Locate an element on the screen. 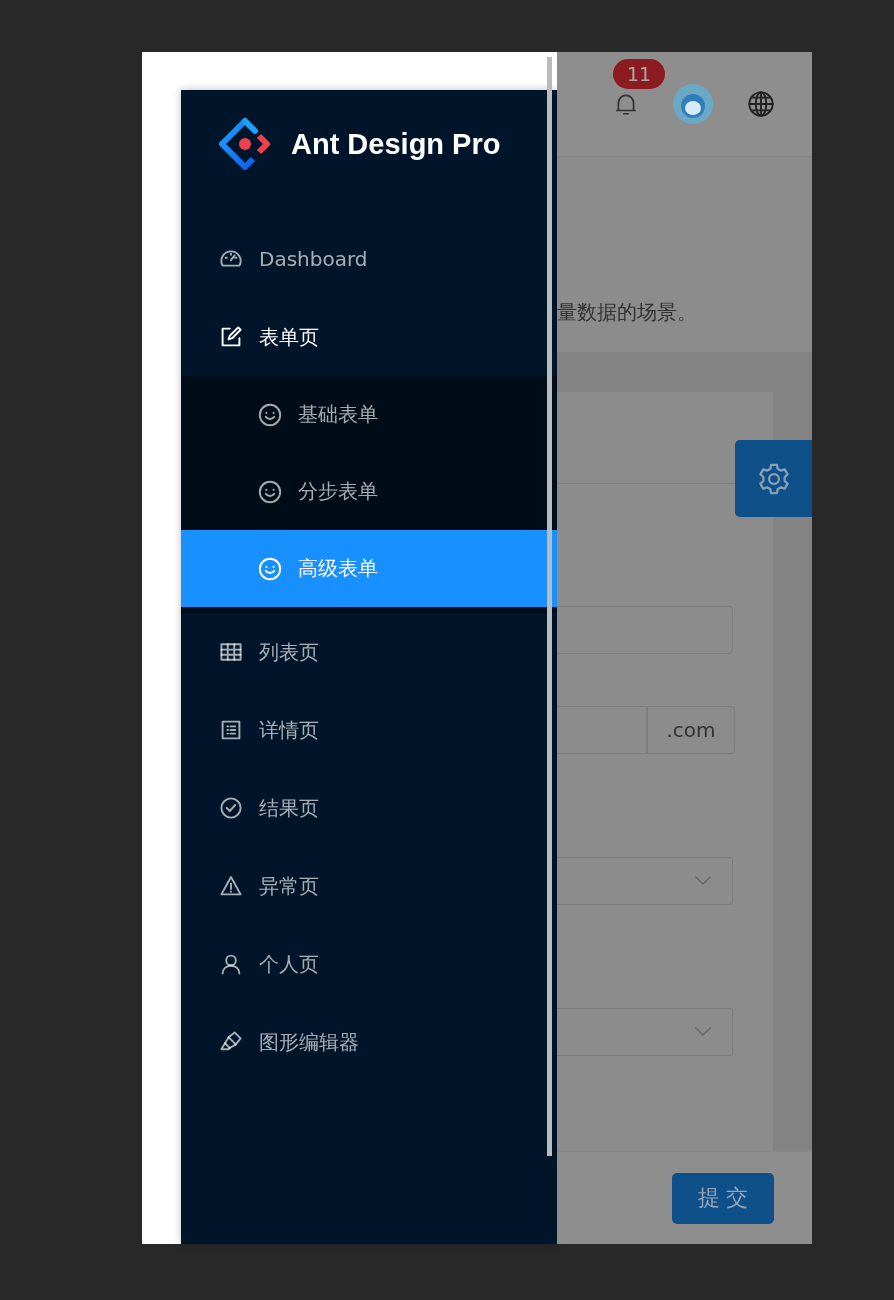 The width and height of the screenshot is (894, 1300). gear-icon is located at coordinates (773, 478).